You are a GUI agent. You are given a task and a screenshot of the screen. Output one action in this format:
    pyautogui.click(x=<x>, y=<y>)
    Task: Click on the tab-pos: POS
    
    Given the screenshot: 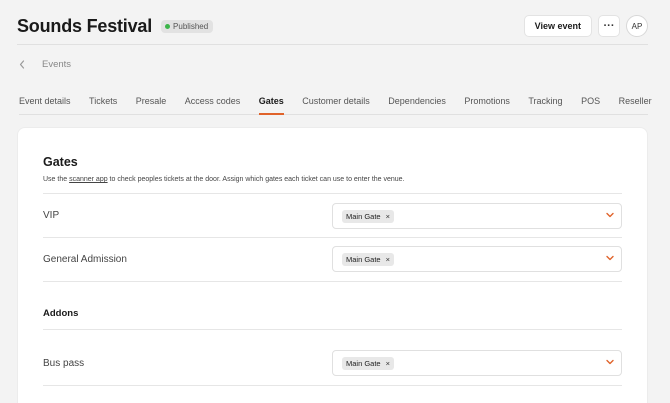 What is the action you would take?
    pyautogui.click(x=590, y=102)
    